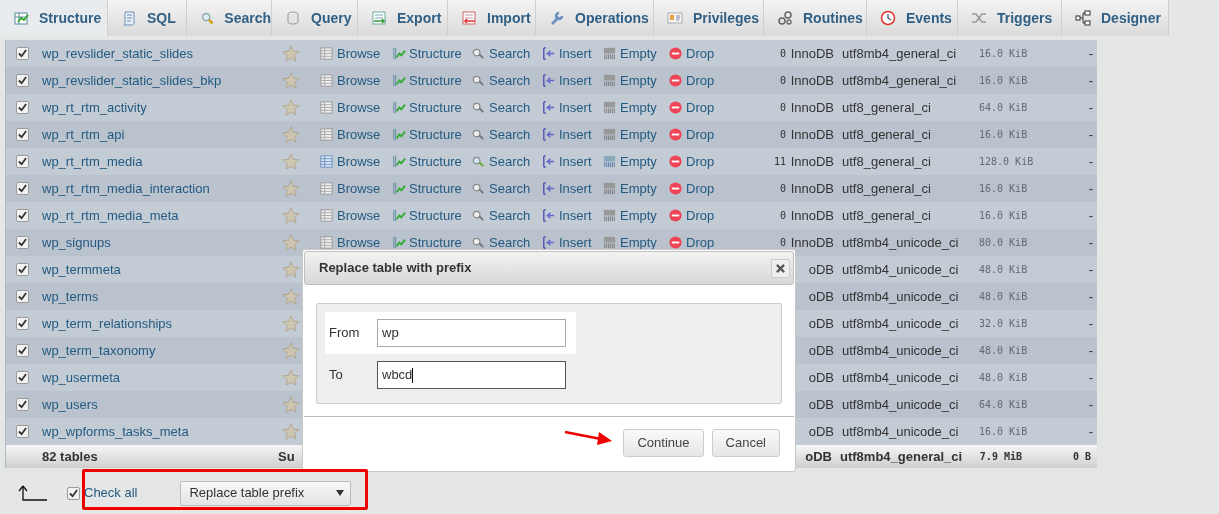 This screenshot has height=514, width=1219. Describe the element at coordinates (471, 375) in the screenshot. I see `text-field: wbcd` at that location.